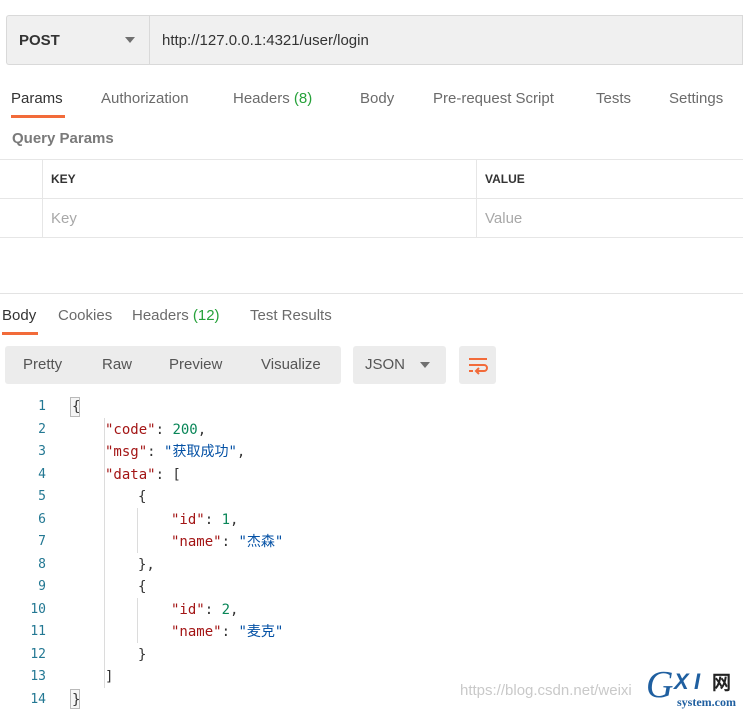  I want to click on table-row: Key Value, so click(371, 218).